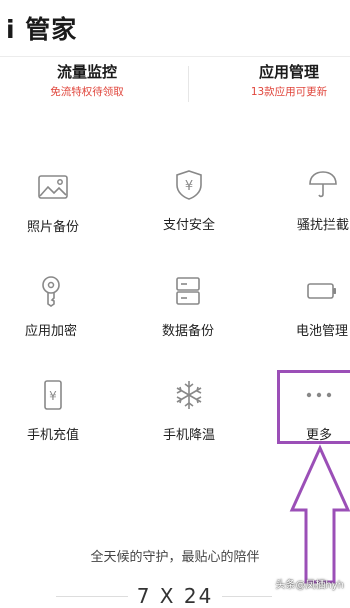  Describe the element at coordinates (52, 435) in the screenshot. I see `tool-label: 手机充值` at that location.